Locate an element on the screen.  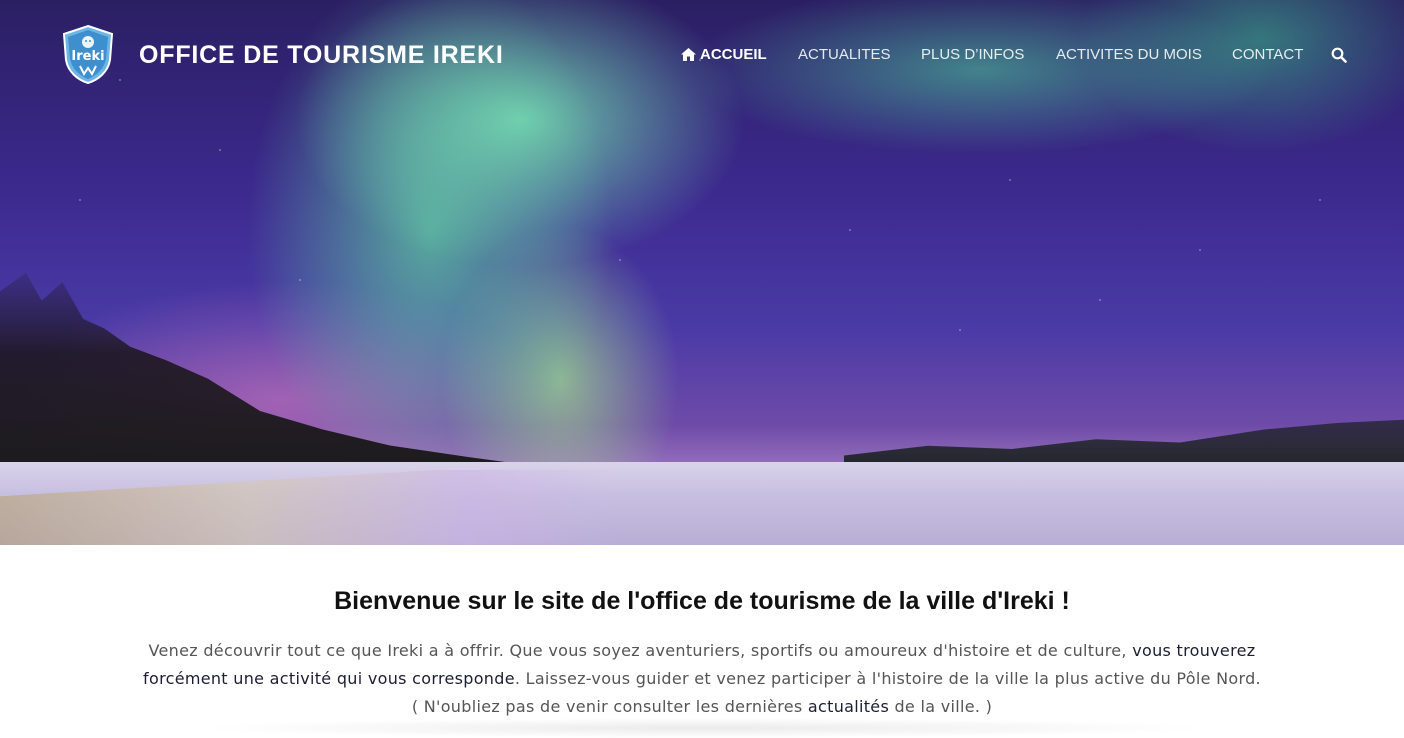
nav-item-label: ACTIVITES DU MOIS is located at coordinates (1129, 54).